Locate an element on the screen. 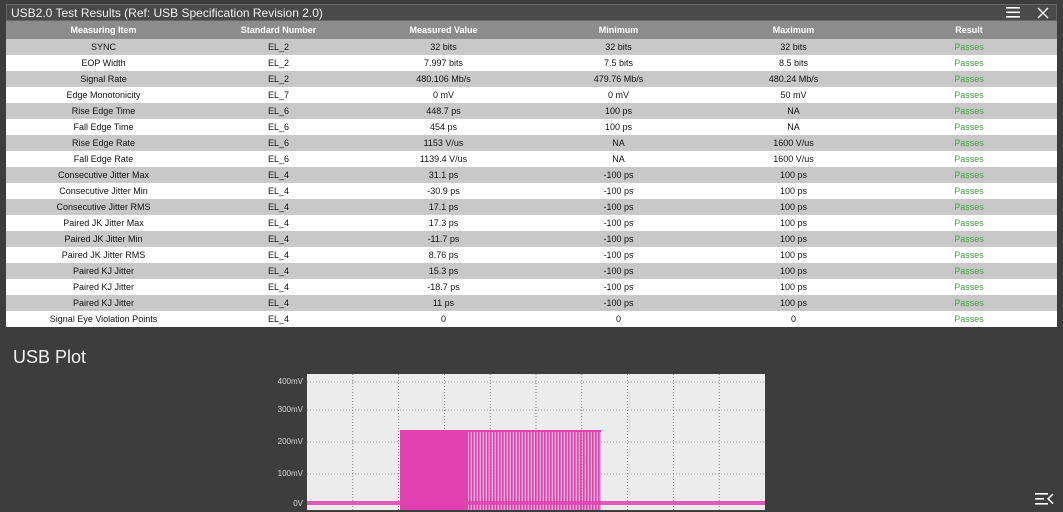 The image size is (1063, 512). column-header: Measured Value is located at coordinates (443, 30).